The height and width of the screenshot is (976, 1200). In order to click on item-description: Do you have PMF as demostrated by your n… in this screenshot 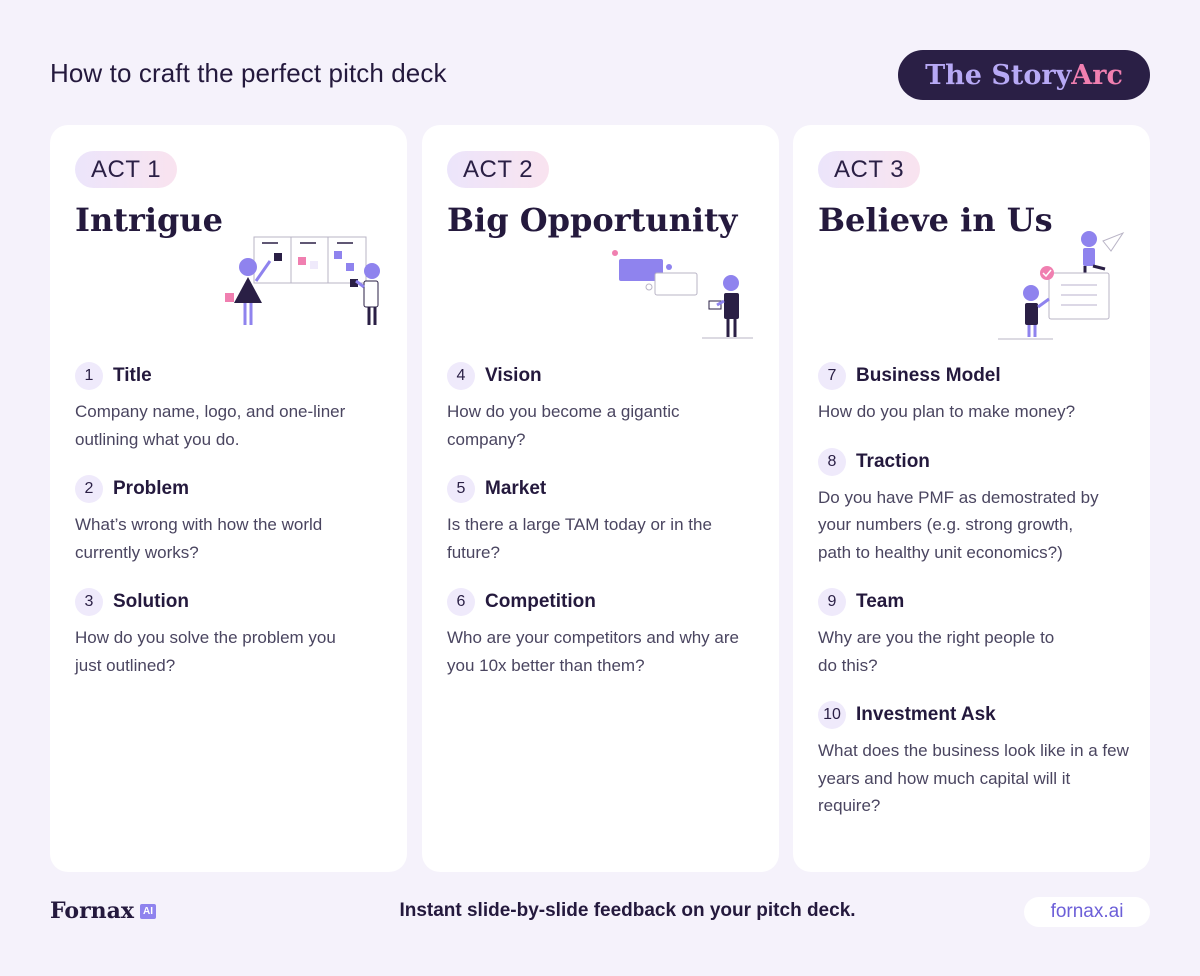, I will do `click(958, 524)`.